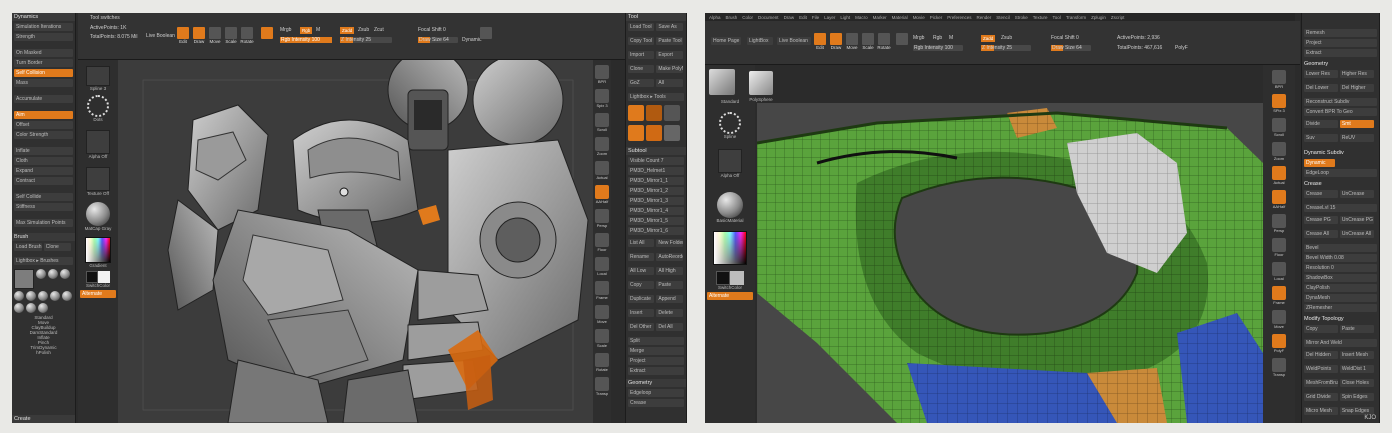 The height and width of the screenshot is (433, 1392). Describe the element at coordinates (602, 264) in the screenshot. I see `local-icon` at that location.